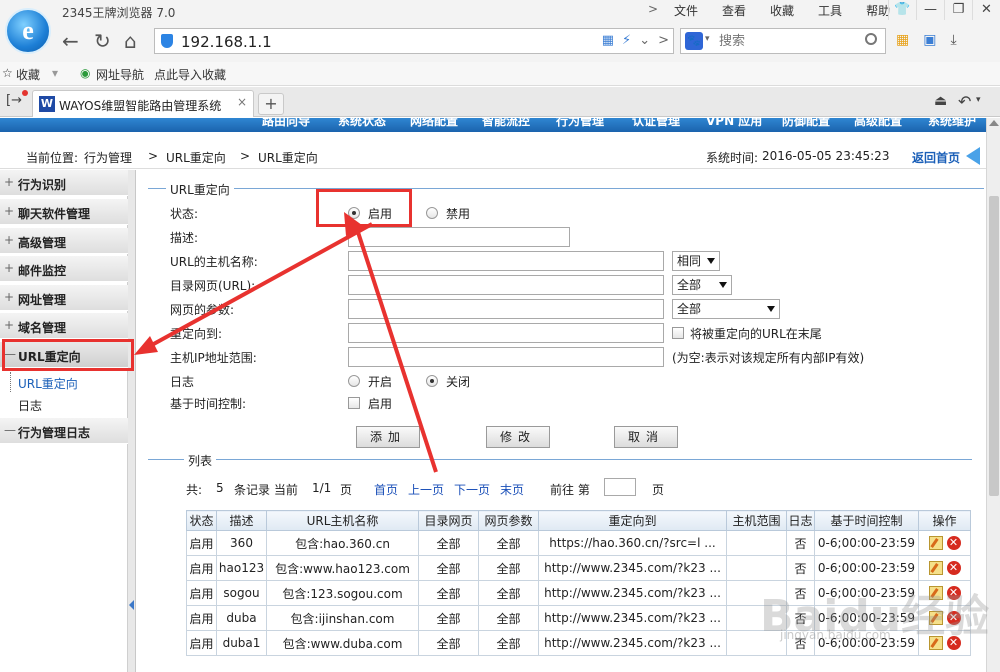  What do you see at coordinates (226, 42) in the screenshot?
I see `address-text: 192.168.1.1` at bounding box center [226, 42].